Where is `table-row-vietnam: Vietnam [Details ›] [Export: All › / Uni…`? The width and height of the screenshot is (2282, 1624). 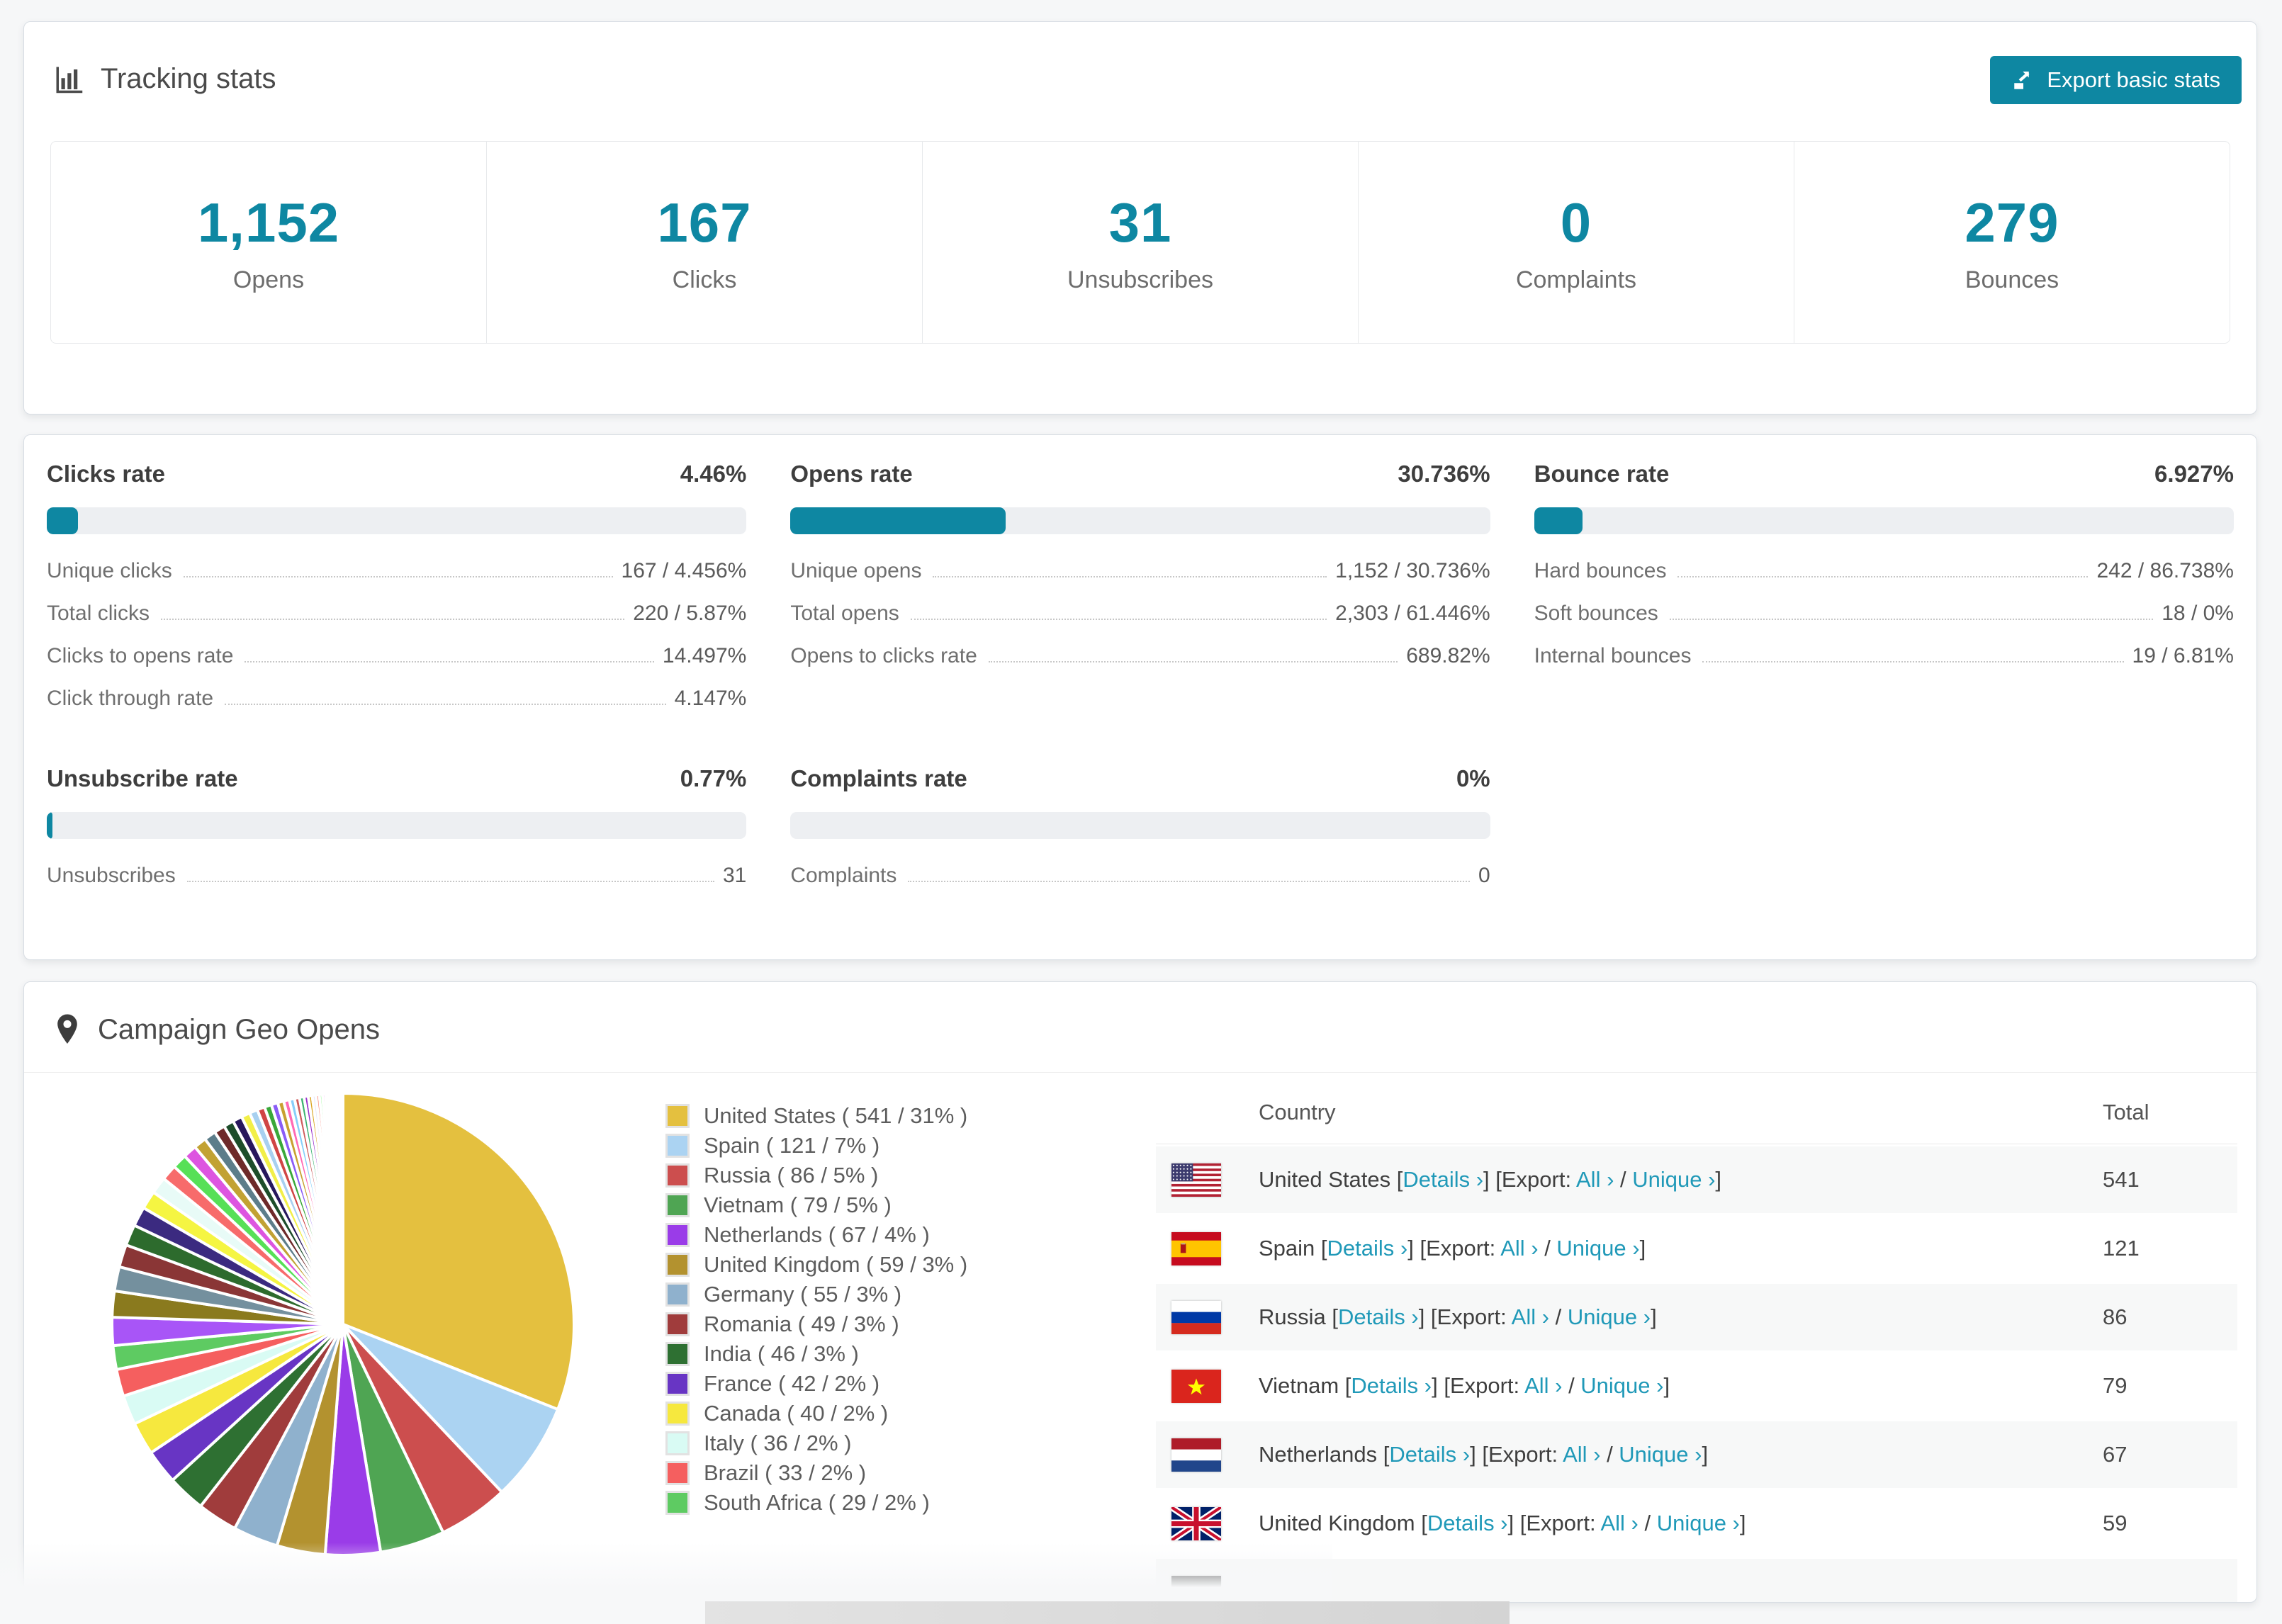 table-row-vietnam: Vietnam [Details ›] [Export: All › / Uni… is located at coordinates (1696, 1386).